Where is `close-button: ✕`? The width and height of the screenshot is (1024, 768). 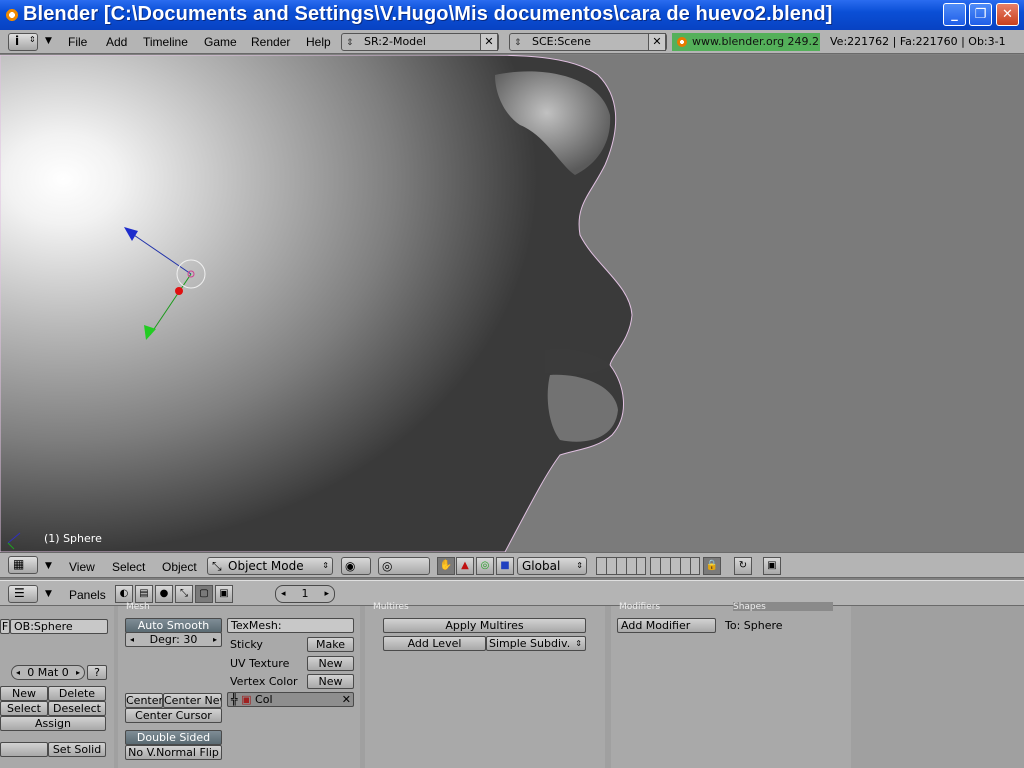
close-button: ✕ is located at coordinates (1007, 14).